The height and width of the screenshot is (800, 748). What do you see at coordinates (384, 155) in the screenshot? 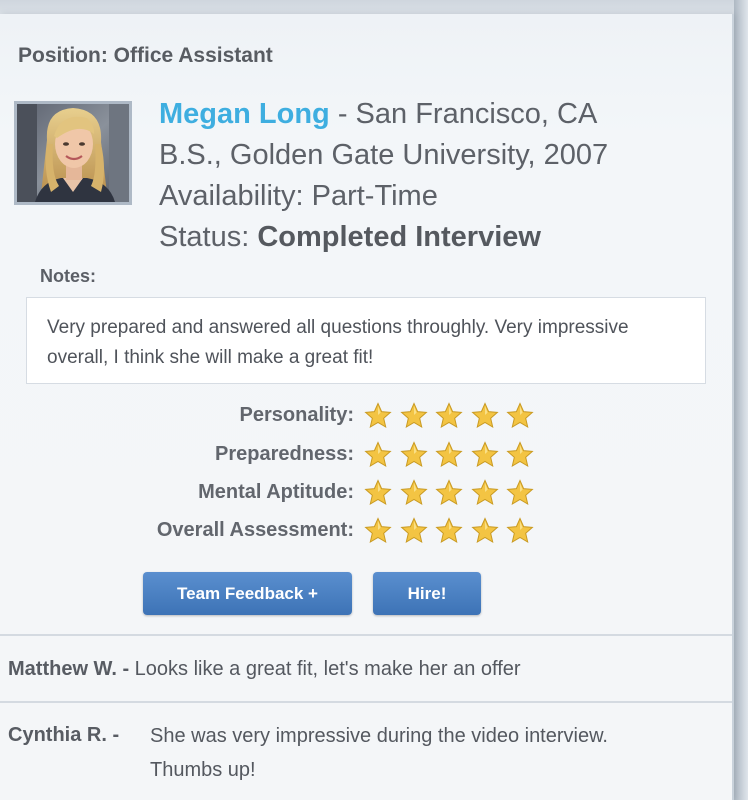
I see `candidate-education: B.S., Golden Gate University, 2007` at bounding box center [384, 155].